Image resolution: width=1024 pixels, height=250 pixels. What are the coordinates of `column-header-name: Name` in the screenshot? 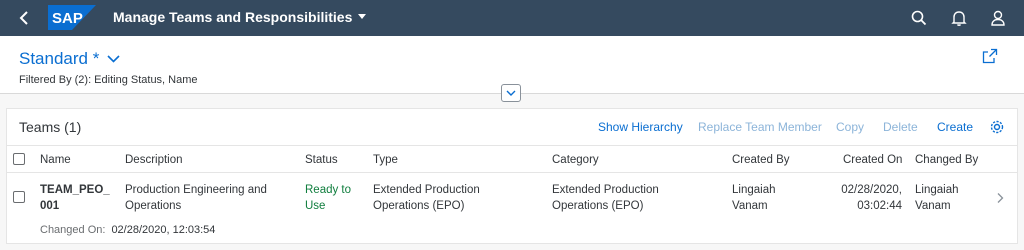 It's located at (55, 160).